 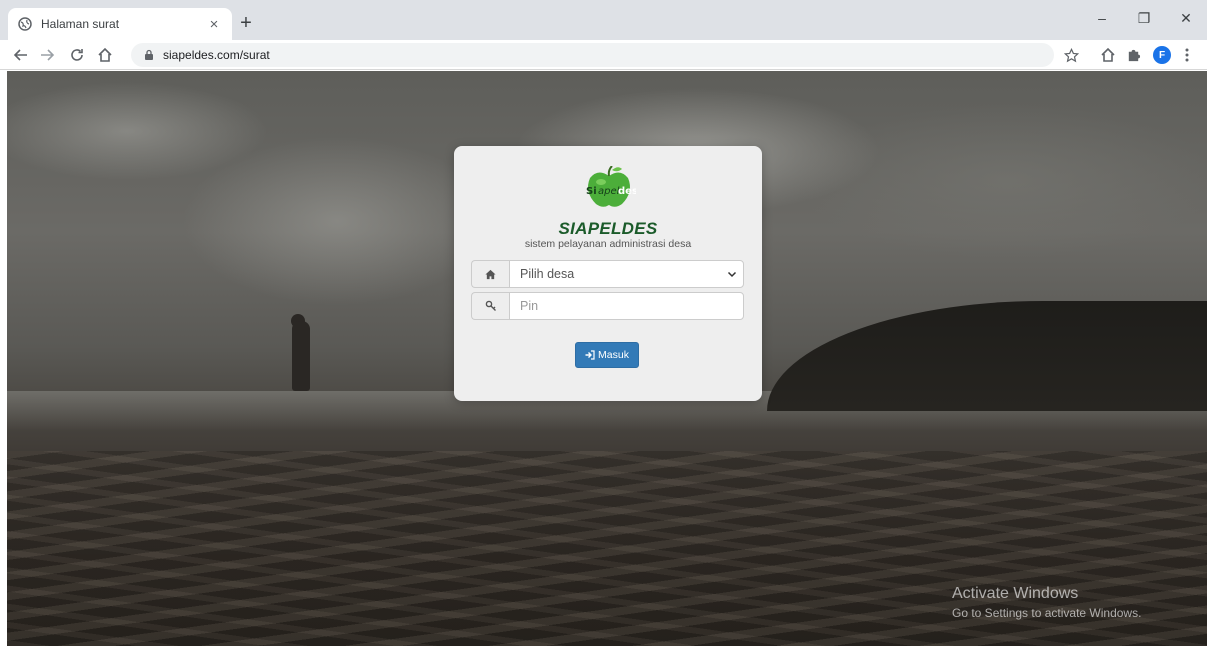 I want to click on login-button: Masuk, so click(x=607, y=355).